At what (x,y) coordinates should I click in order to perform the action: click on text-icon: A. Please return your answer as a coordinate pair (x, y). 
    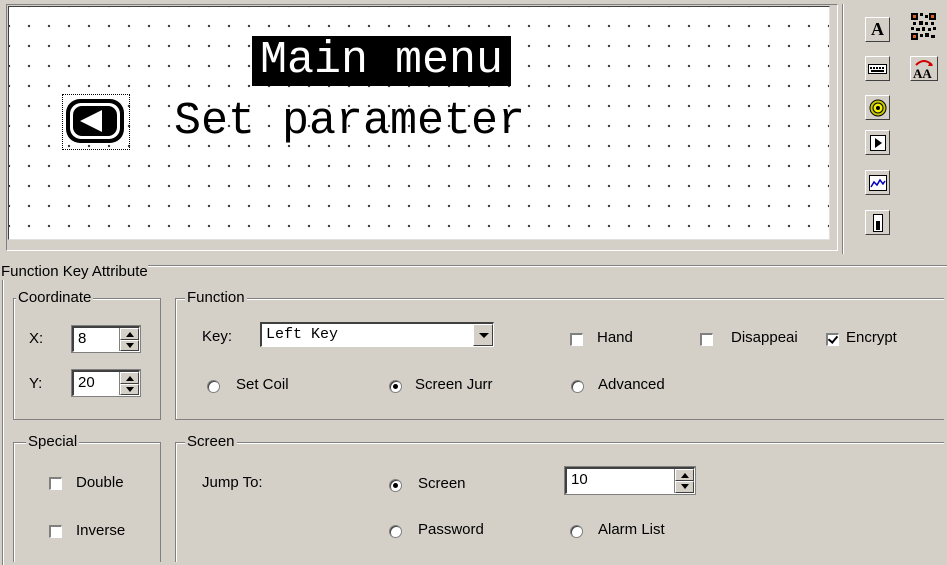
    Looking at the image, I should click on (877, 29).